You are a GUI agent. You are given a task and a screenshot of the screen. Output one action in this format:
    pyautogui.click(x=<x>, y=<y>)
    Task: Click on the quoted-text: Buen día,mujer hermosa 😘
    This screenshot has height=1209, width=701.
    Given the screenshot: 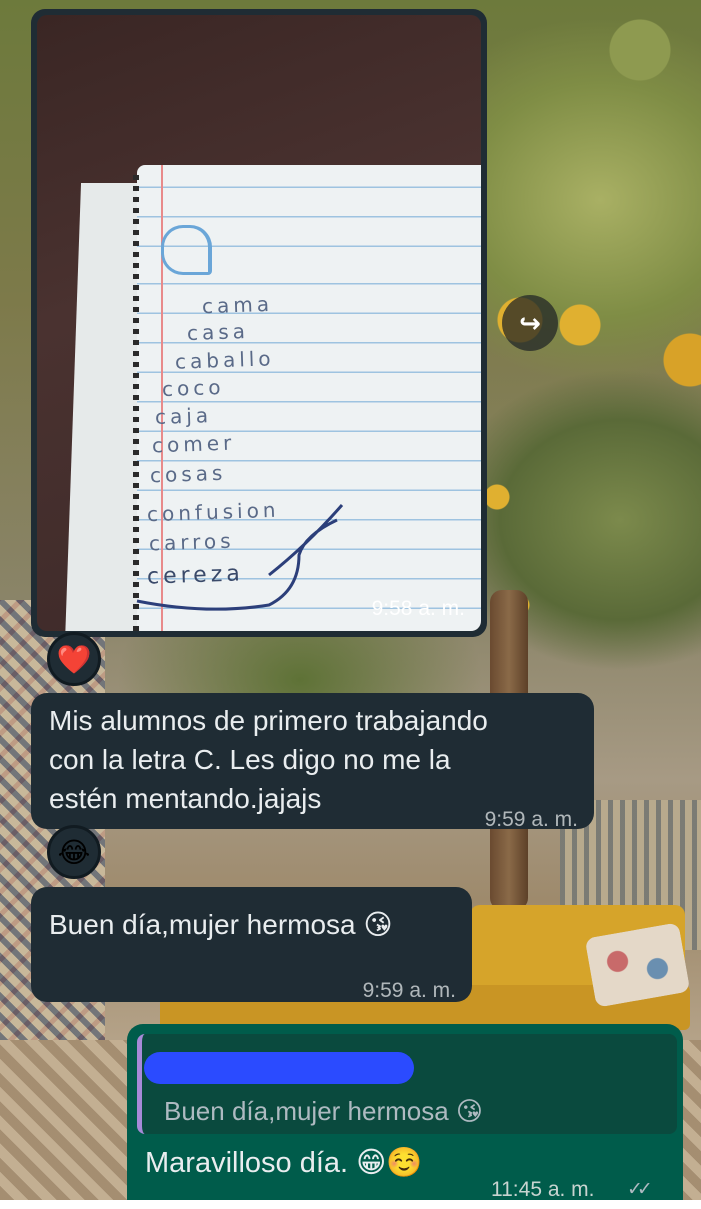 What is the action you would take?
    pyautogui.click(x=324, y=1111)
    